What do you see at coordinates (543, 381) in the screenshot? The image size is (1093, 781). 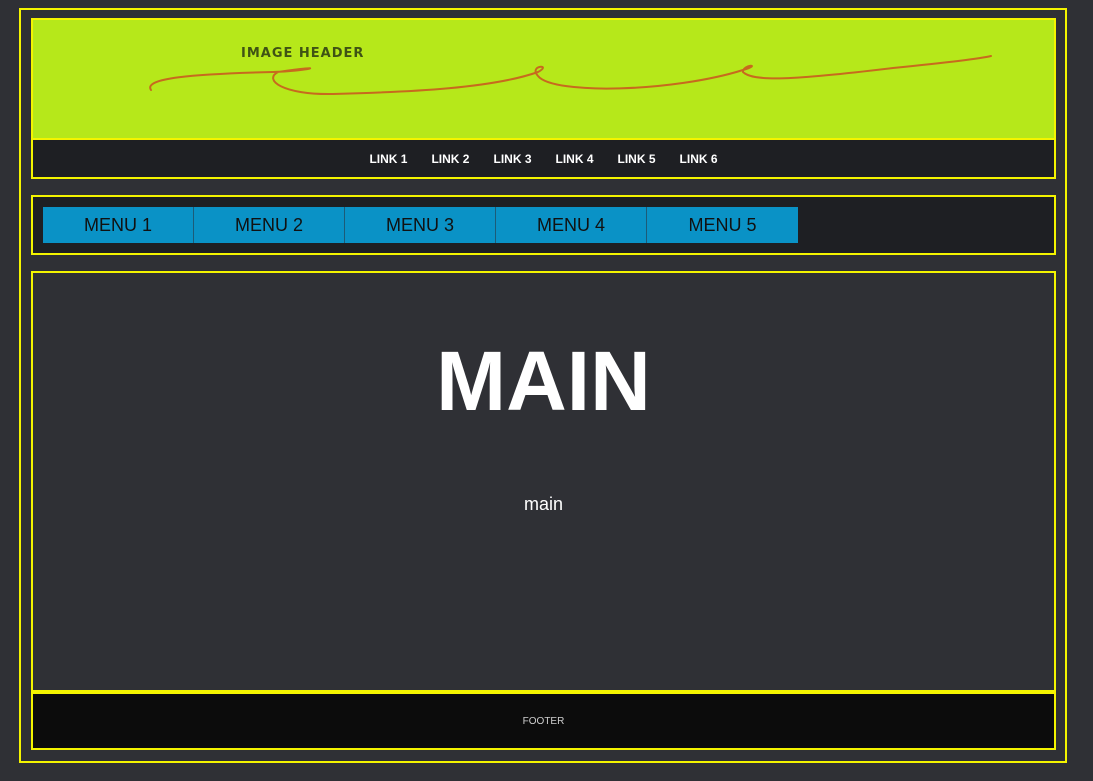 I see `main-title: MAIN` at bounding box center [543, 381].